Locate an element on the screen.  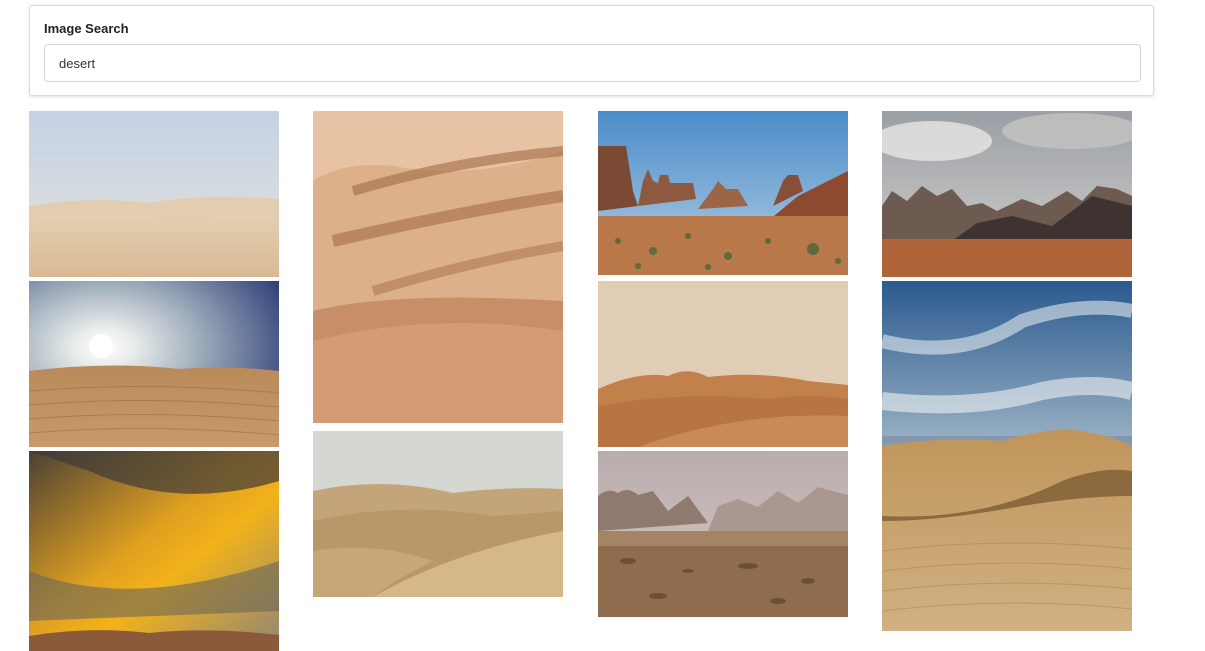
image-dunes-blue-sky is located at coordinates (1007, 456).